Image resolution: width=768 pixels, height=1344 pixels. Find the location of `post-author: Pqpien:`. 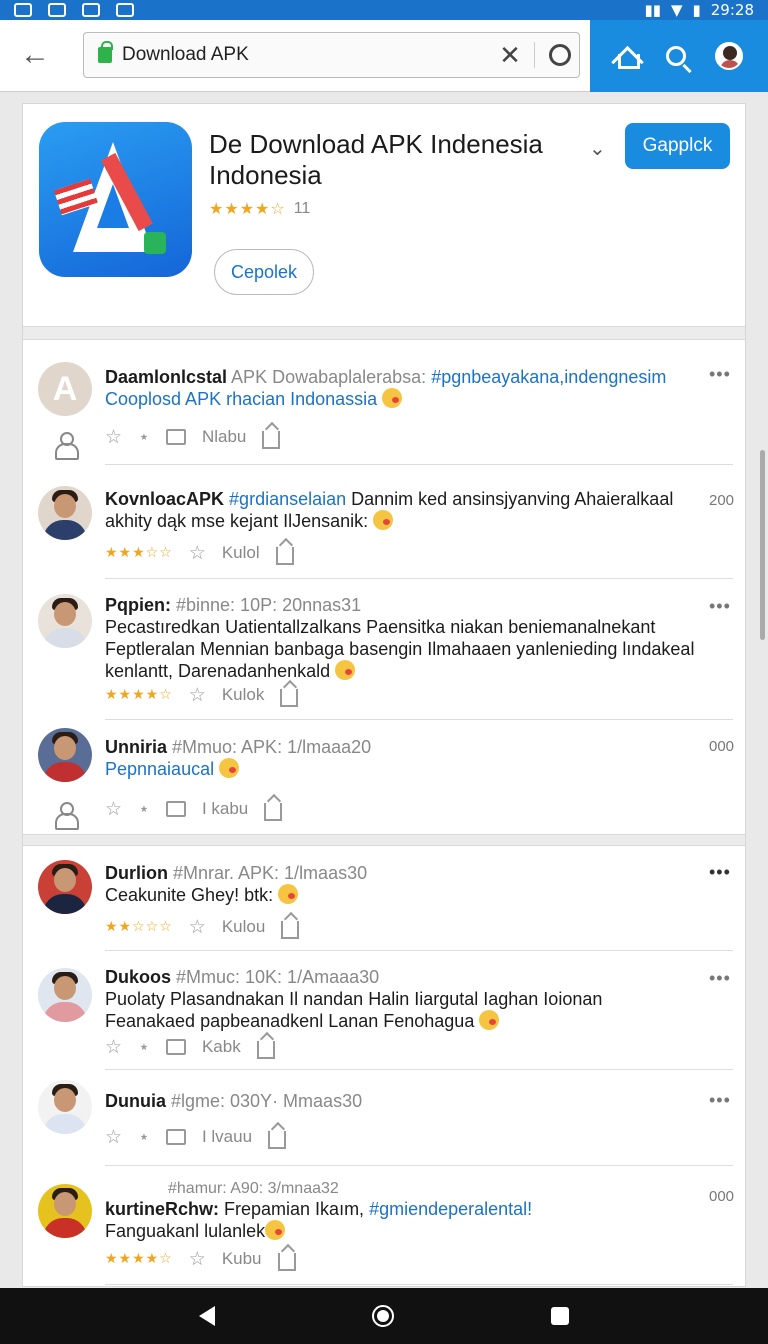

post-author: Pqpien: is located at coordinates (138, 605).